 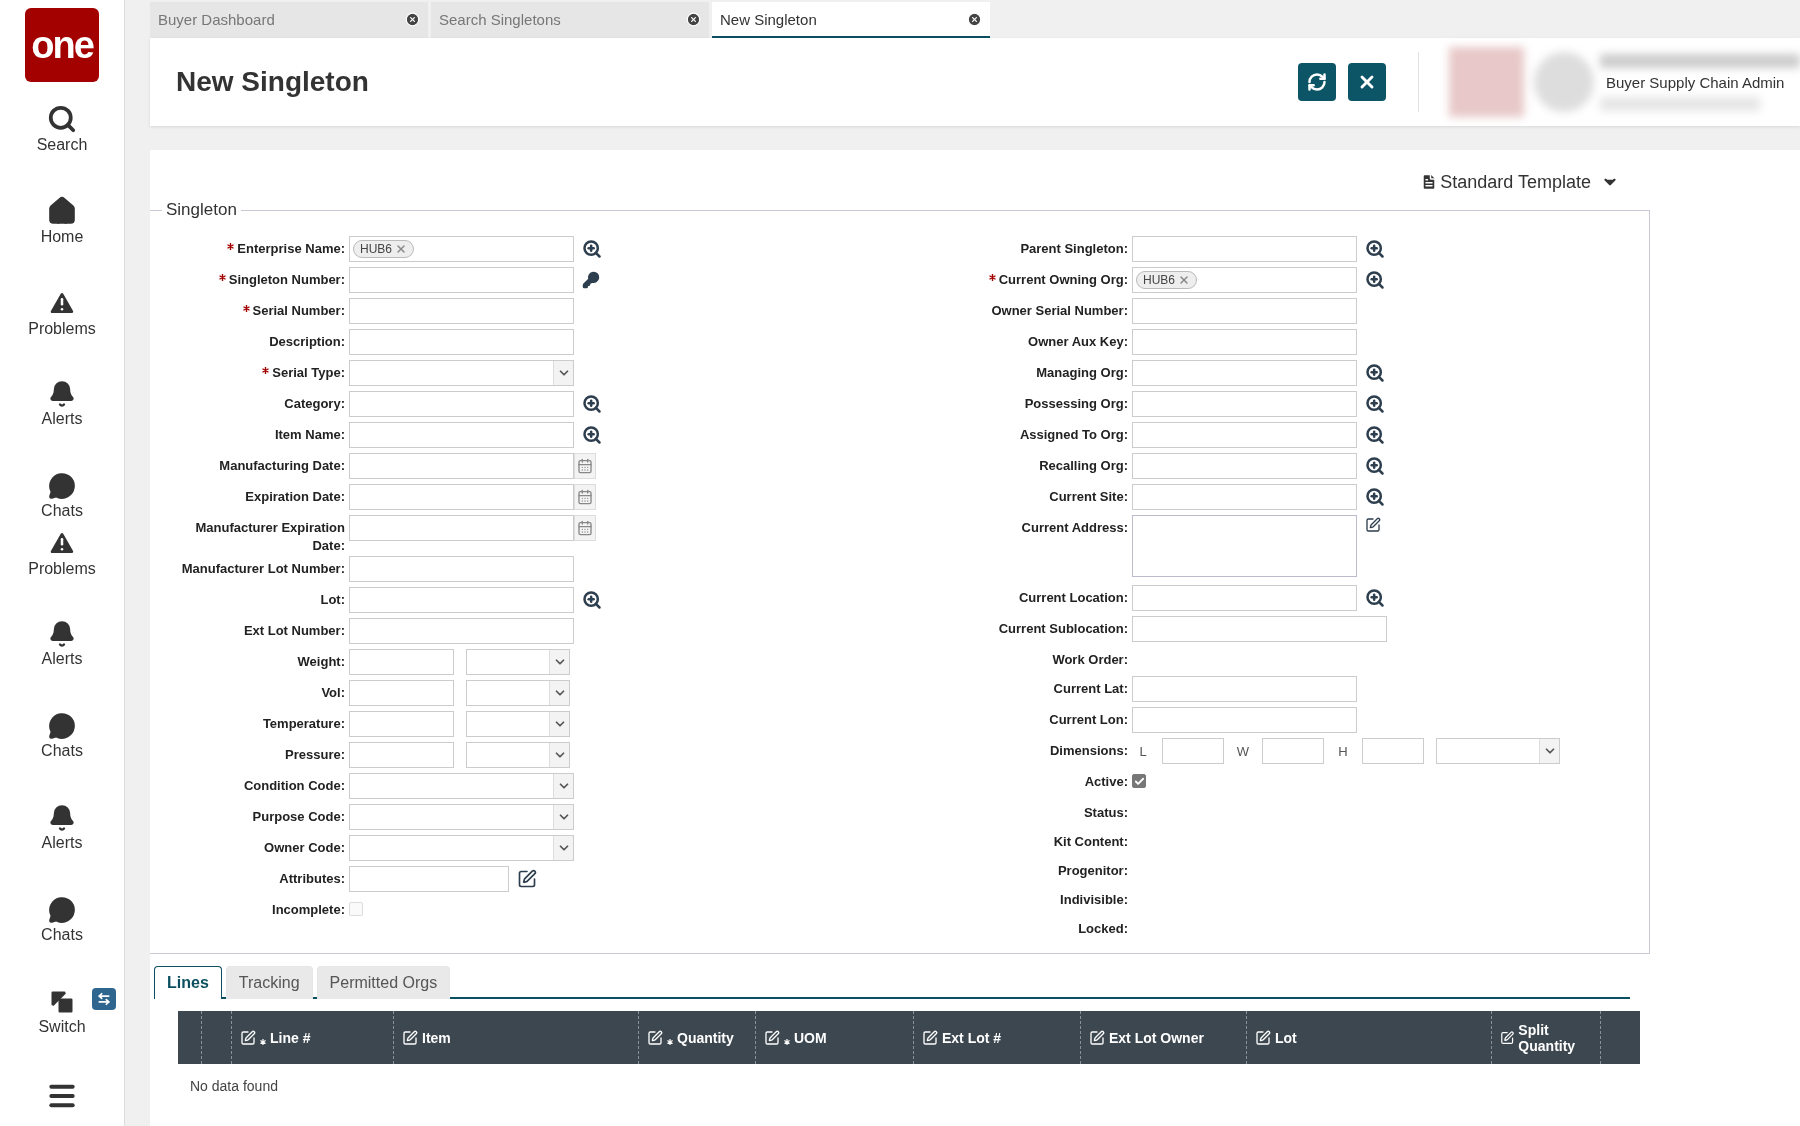 What do you see at coordinates (62, 45) in the screenshot?
I see `logo: one` at bounding box center [62, 45].